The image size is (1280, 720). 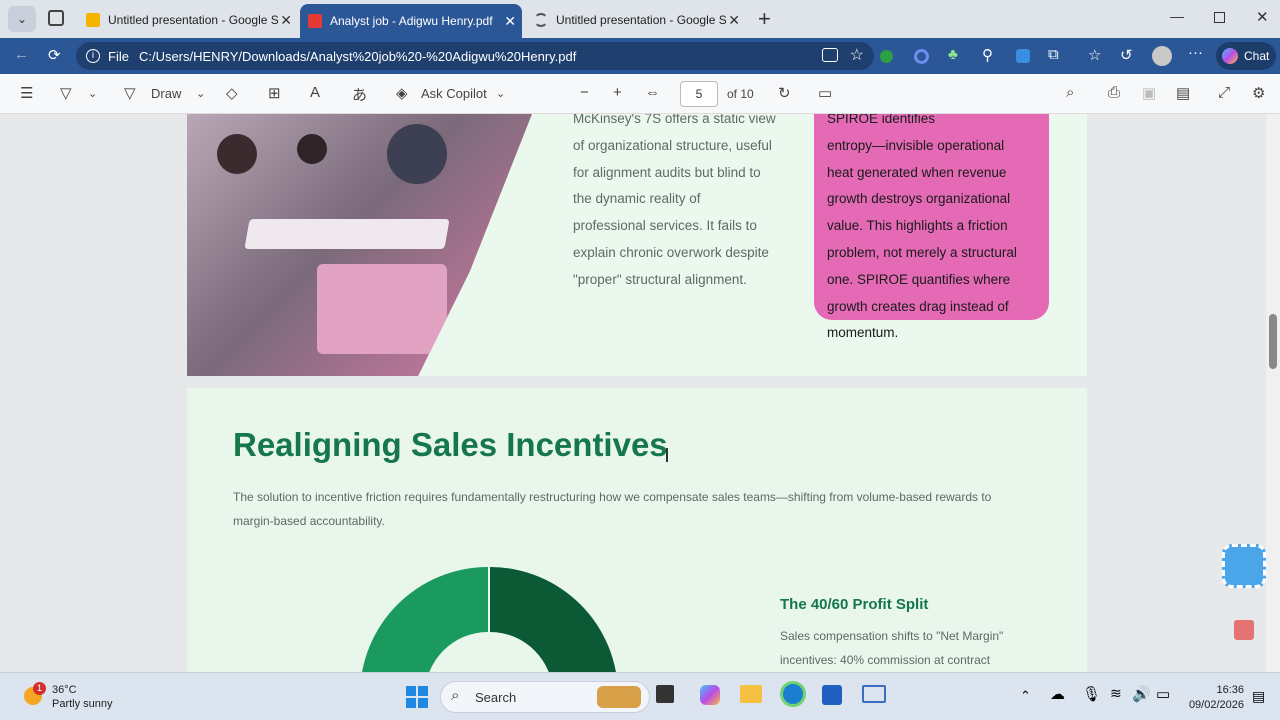 What do you see at coordinates (54, 55) in the screenshot?
I see `refresh-icon: ⟳` at bounding box center [54, 55].